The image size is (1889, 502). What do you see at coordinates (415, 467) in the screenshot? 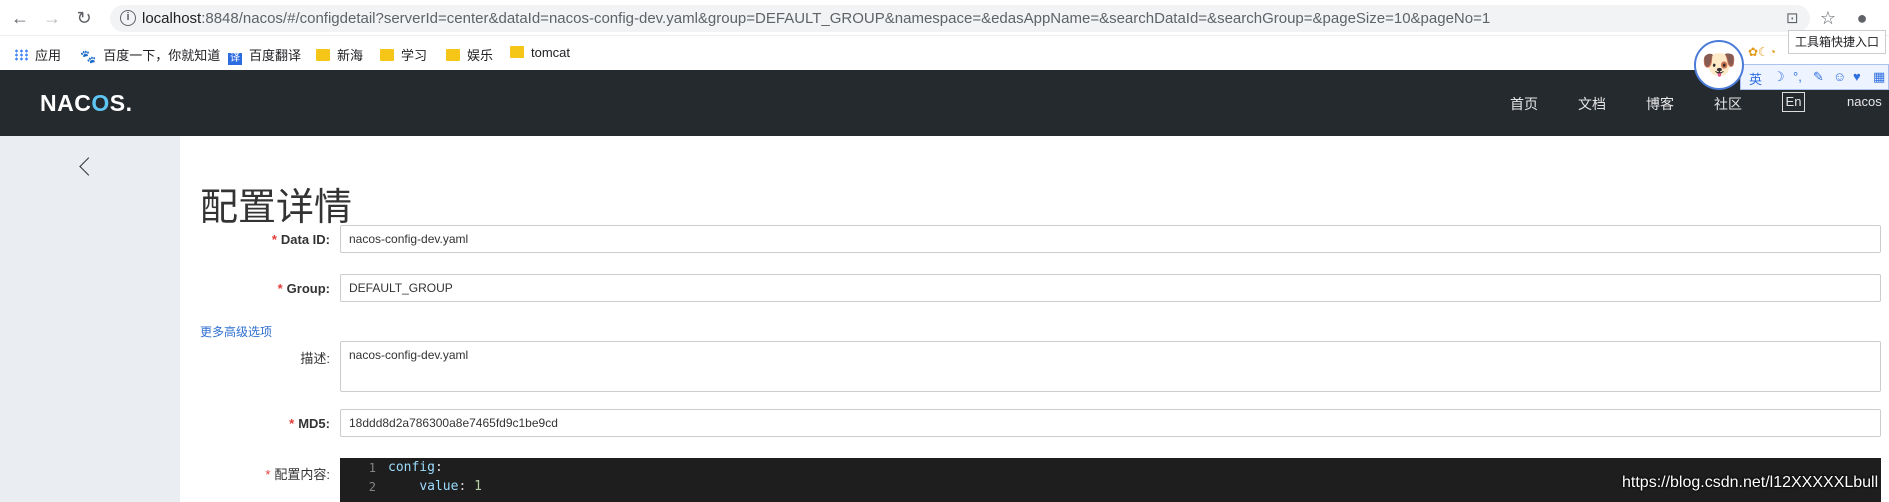
I see `code-line: config:` at bounding box center [415, 467].